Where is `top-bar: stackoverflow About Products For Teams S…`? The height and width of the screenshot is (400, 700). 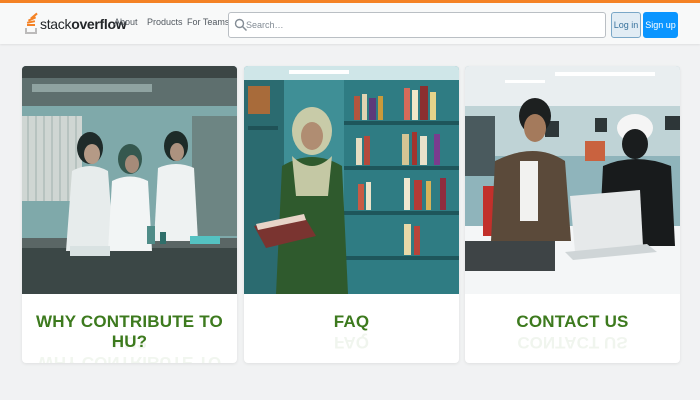 top-bar: stackoverflow About Products For Teams S… is located at coordinates (350, 22).